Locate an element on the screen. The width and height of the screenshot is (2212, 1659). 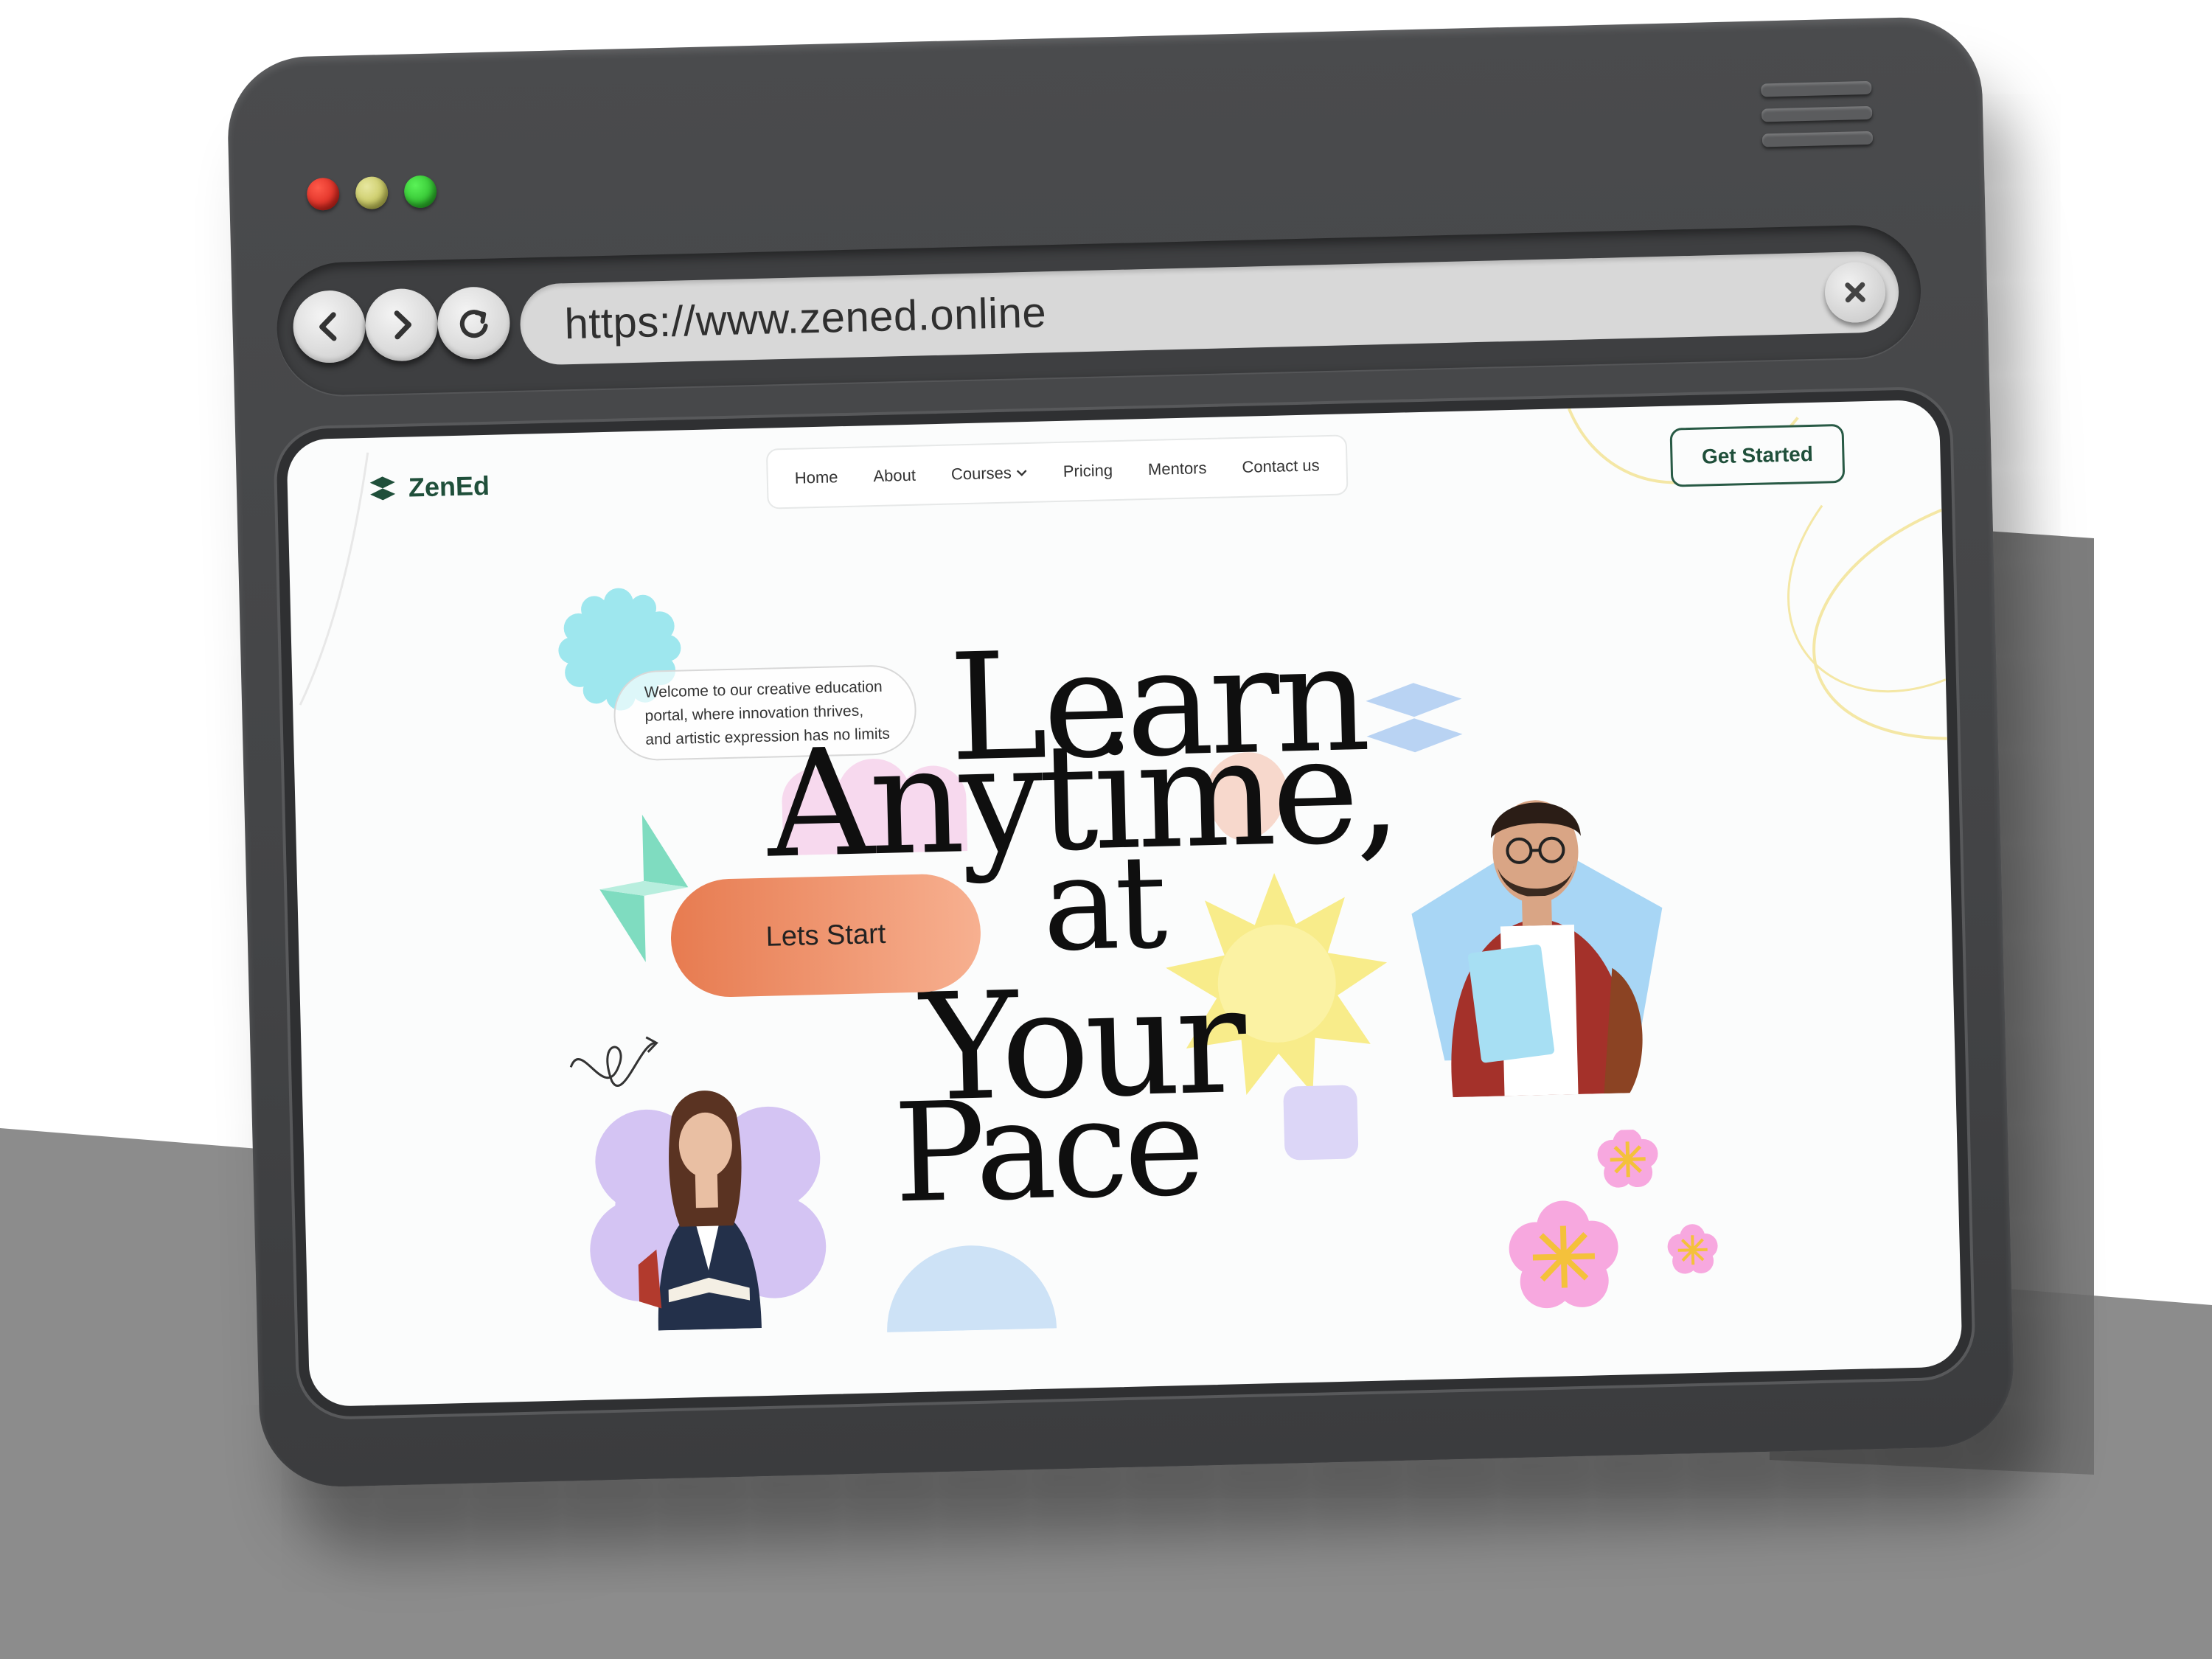
url-text: https://www.zened.online is located at coordinates (805, 318).